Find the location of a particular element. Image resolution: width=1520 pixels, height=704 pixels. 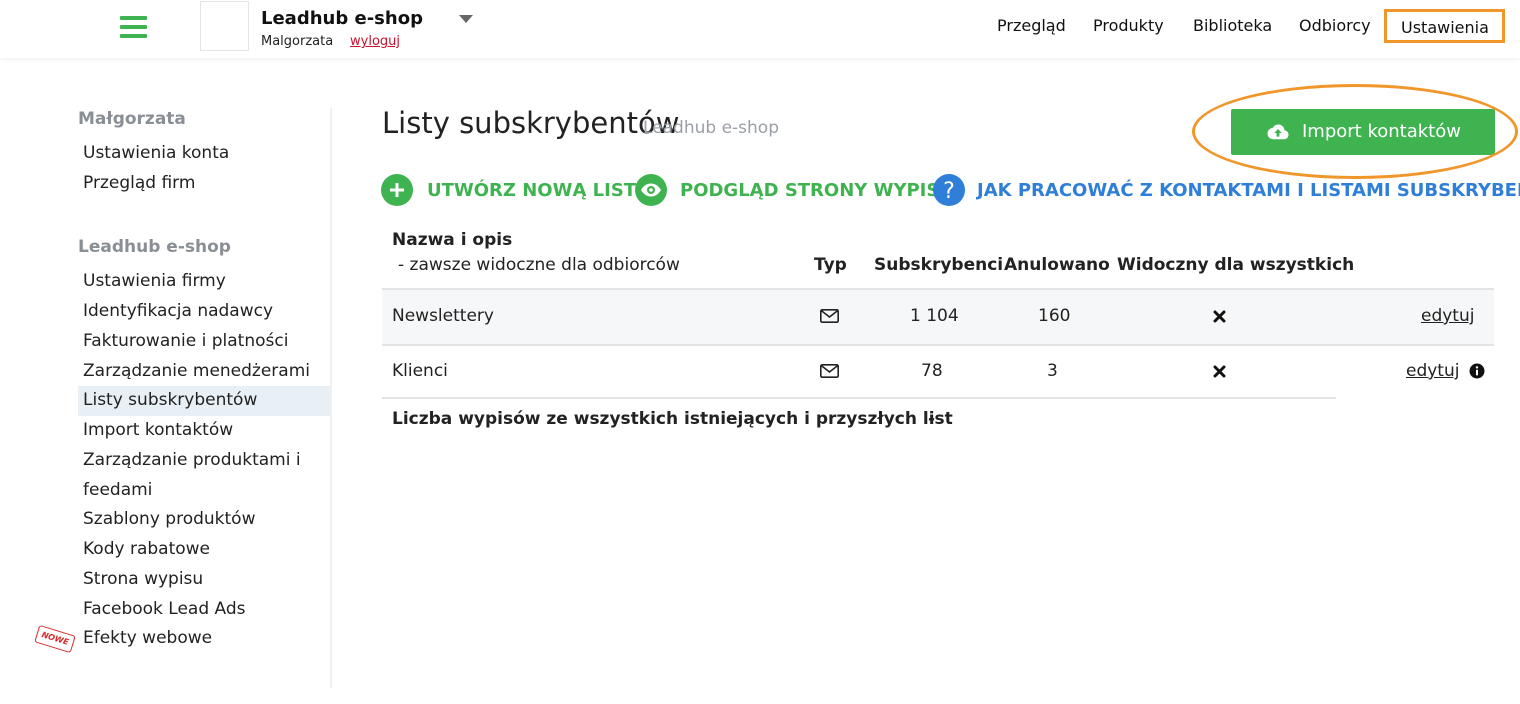

sidebar-item-kody-rabatowe: Kody rabatowe is located at coordinates (146, 549).